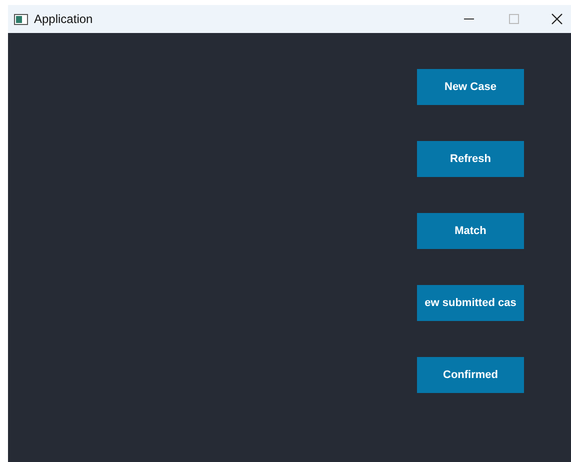 The width and height of the screenshot is (571, 462). Describe the element at coordinates (470, 303) in the screenshot. I see `action-button: ew submitted cas` at that location.